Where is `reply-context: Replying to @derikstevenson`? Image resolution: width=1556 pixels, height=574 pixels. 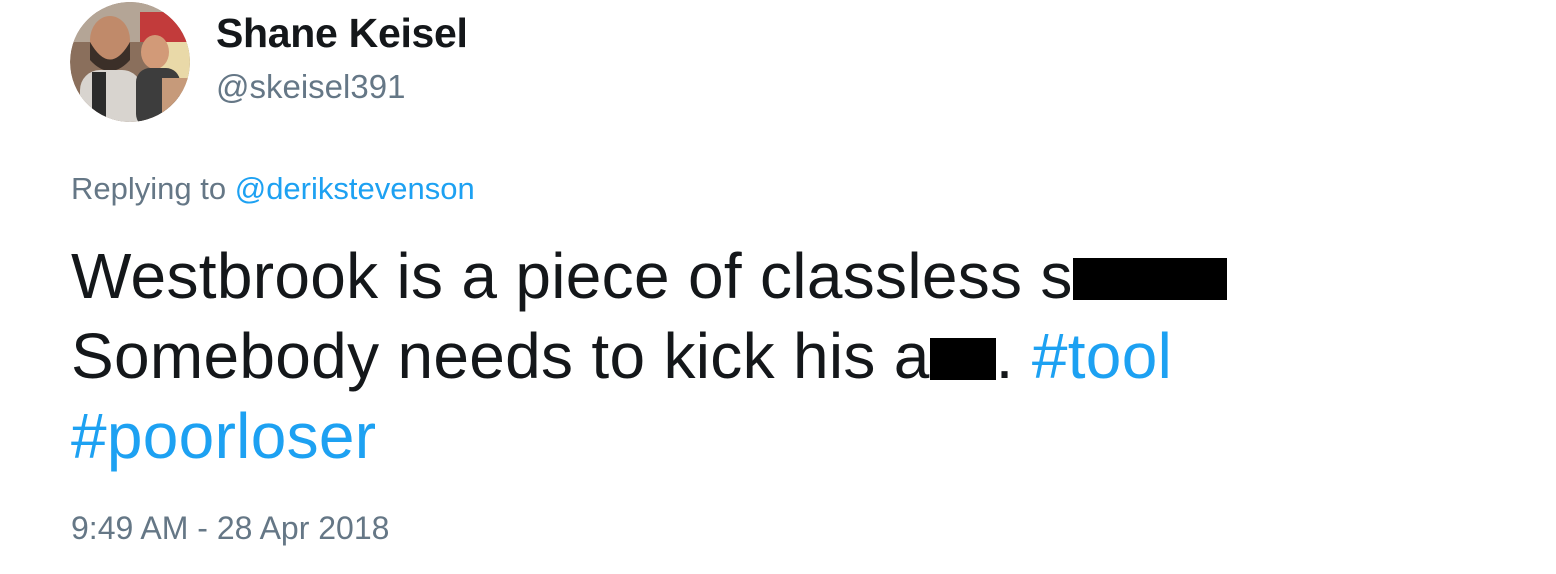 reply-context: Replying to @derikstevenson is located at coordinates (273, 189).